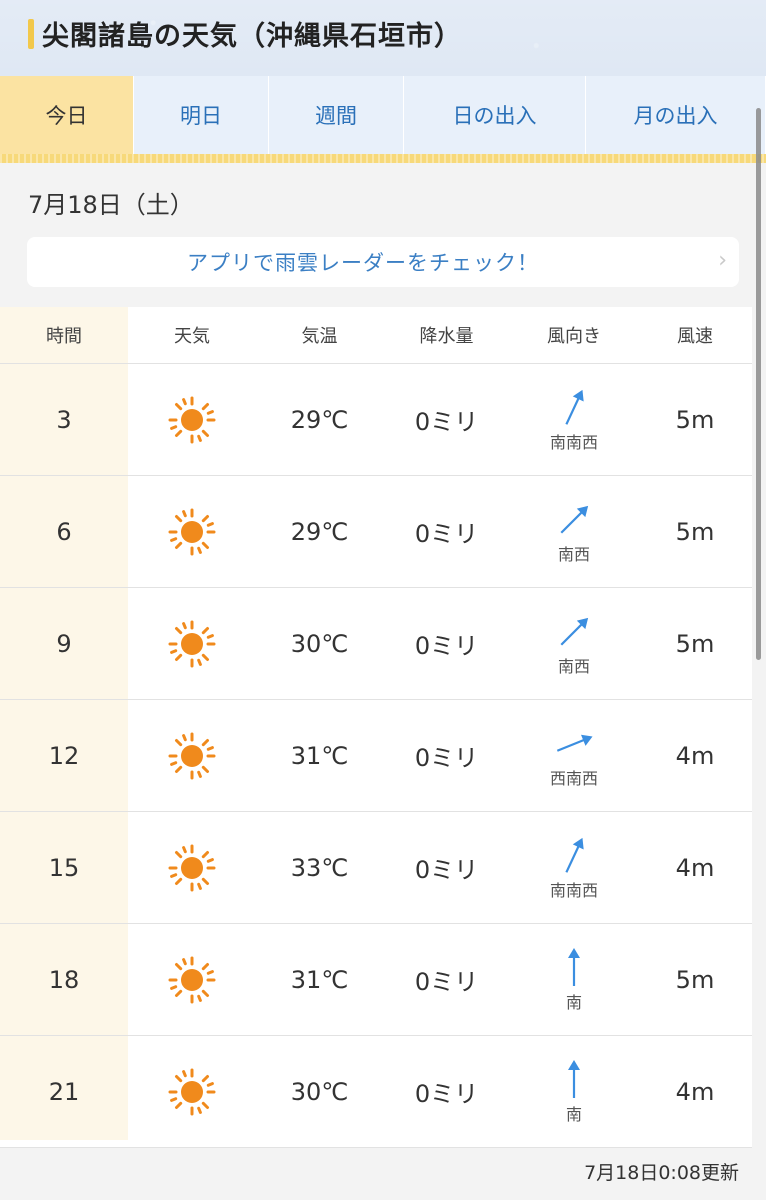 The width and height of the screenshot is (766, 1200). I want to click on header-temp: 気温, so click(319, 336).